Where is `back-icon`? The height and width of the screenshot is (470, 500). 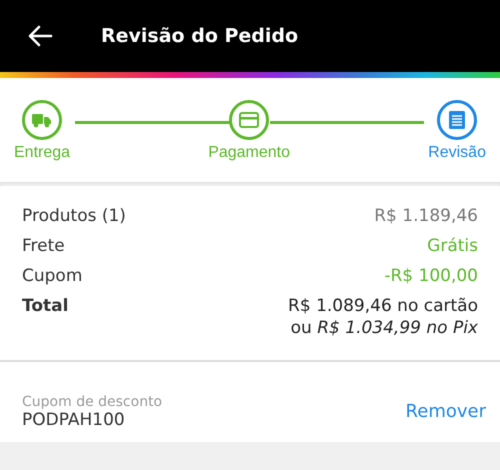
back-icon is located at coordinates (40, 36).